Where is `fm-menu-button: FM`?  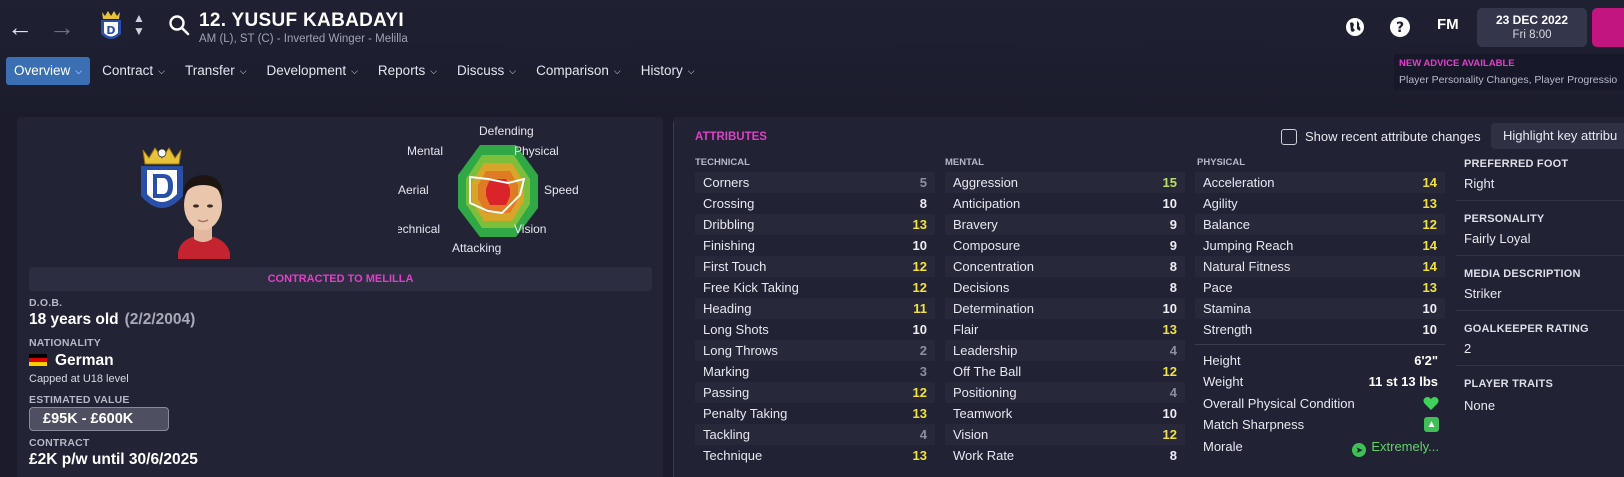 fm-menu-button: FM is located at coordinates (1448, 28).